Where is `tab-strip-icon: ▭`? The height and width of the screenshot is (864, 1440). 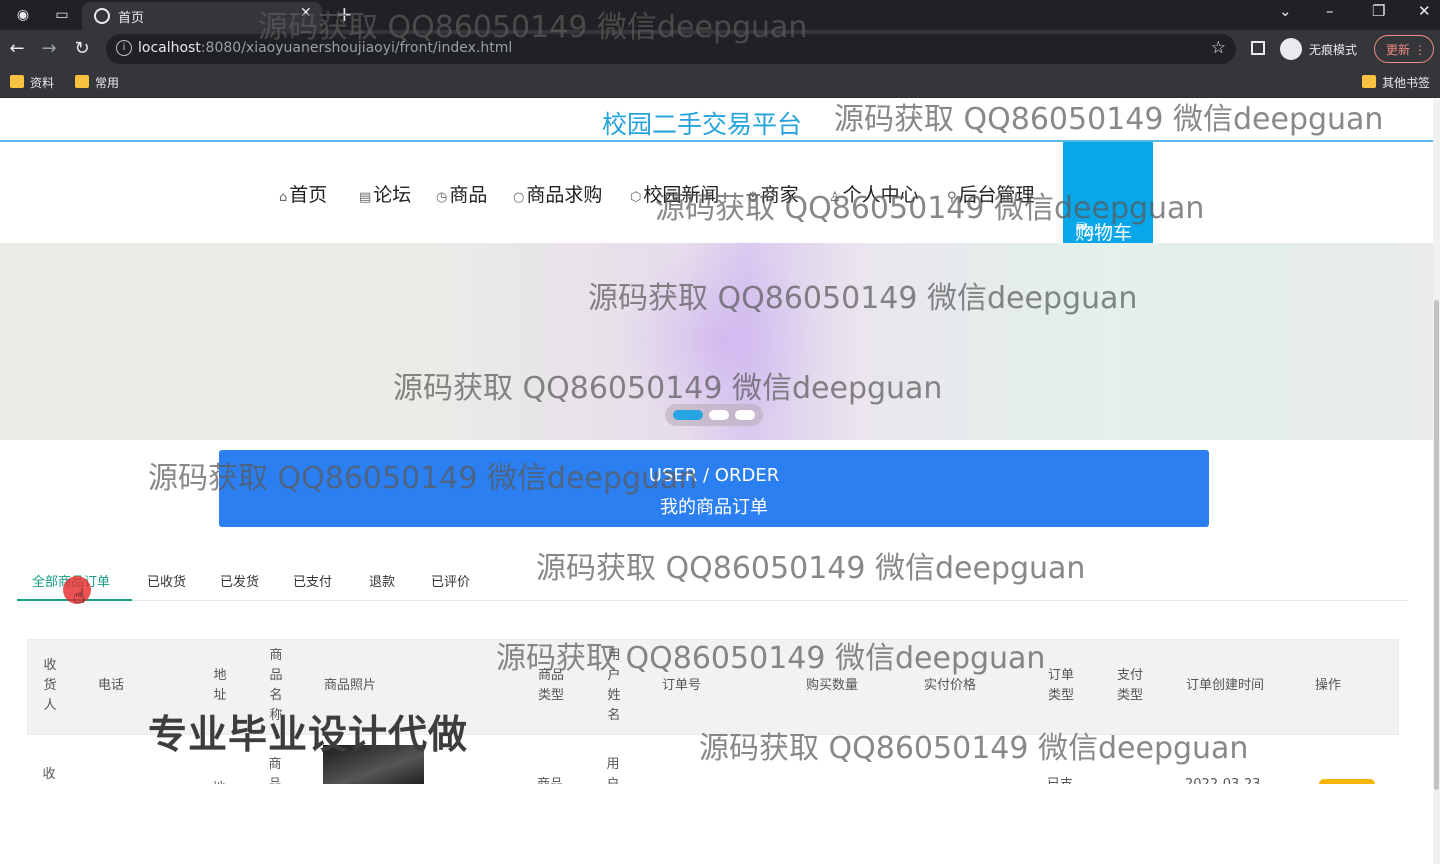
tab-strip-icon: ▭ is located at coordinates (62, 15).